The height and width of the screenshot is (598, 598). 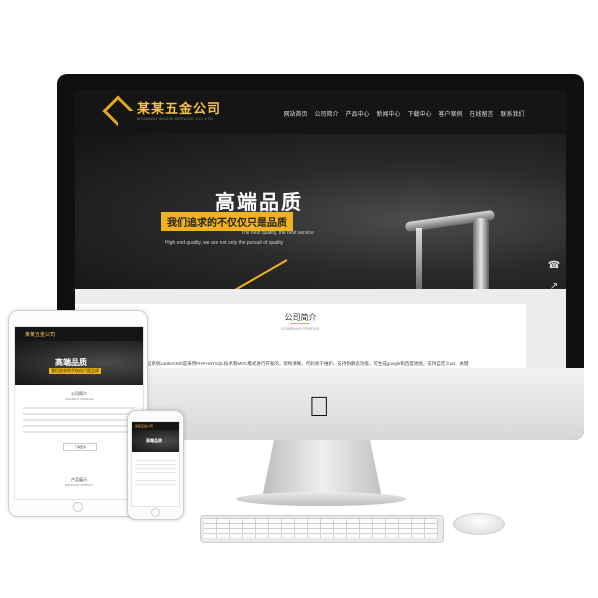 I want to click on headset-icon: ☎, so click(x=554, y=265).